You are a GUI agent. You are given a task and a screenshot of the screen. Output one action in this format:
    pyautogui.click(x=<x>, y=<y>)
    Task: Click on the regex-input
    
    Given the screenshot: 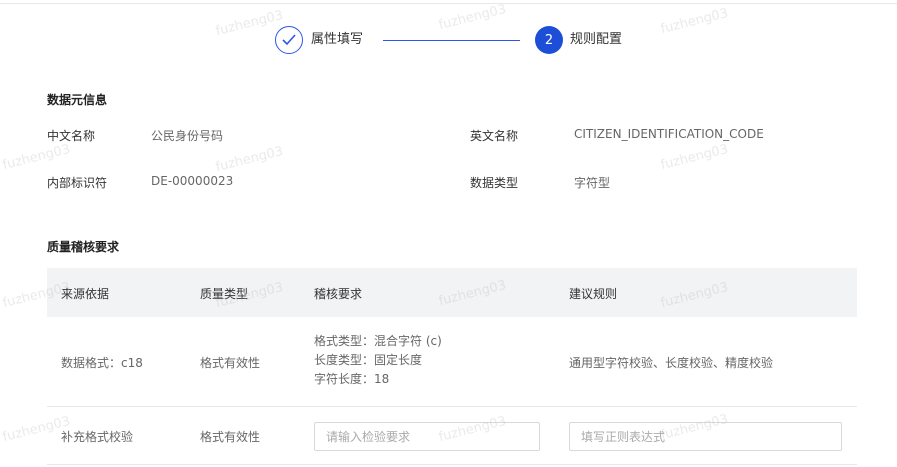 What is the action you would take?
    pyautogui.click(x=705, y=436)
    